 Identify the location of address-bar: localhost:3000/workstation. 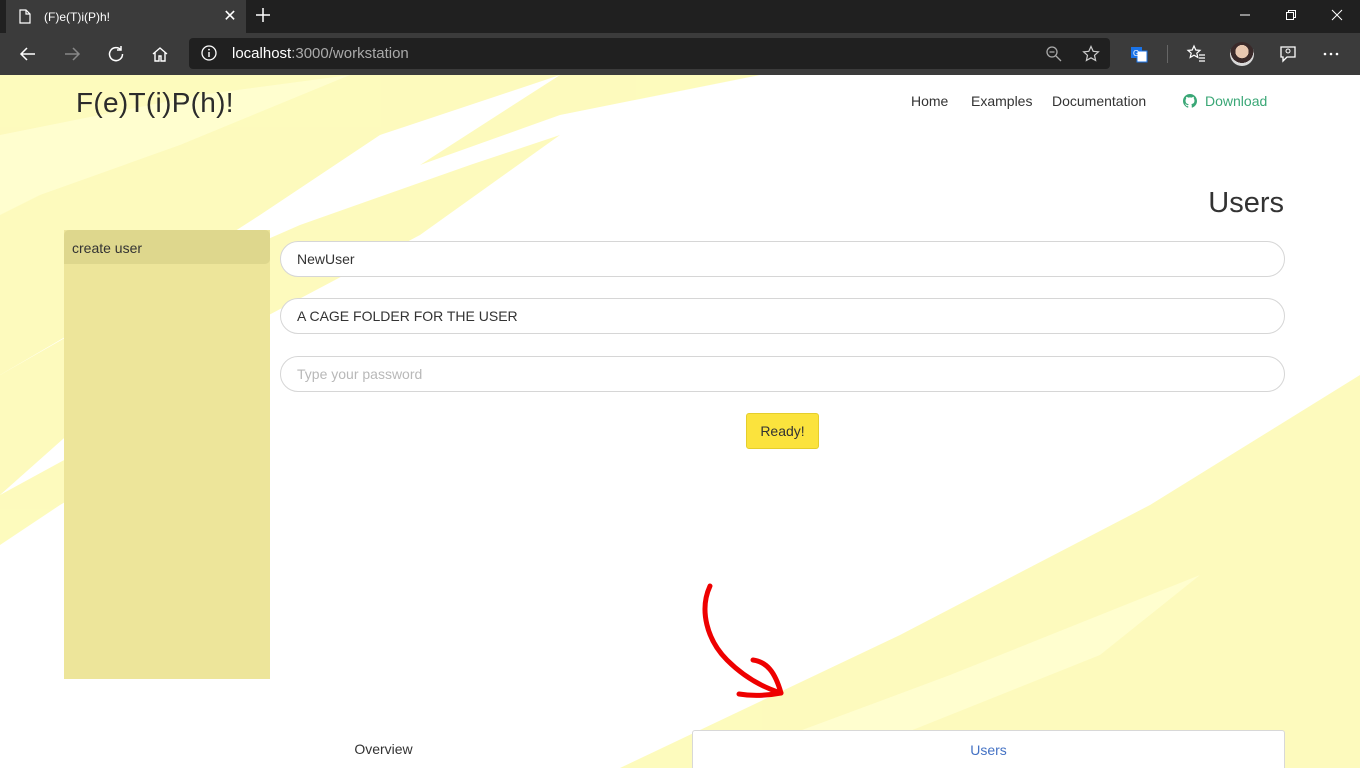
(649, 53).